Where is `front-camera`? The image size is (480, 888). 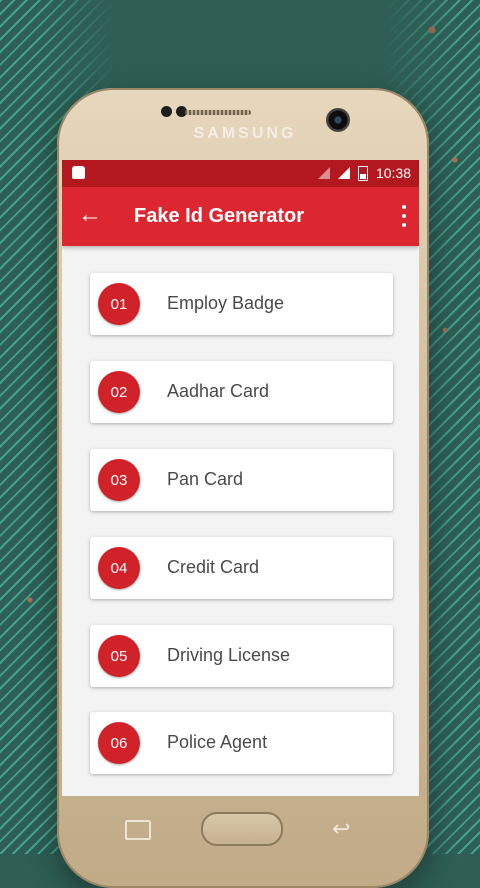 front-camera is located at coordinates (338, 120).